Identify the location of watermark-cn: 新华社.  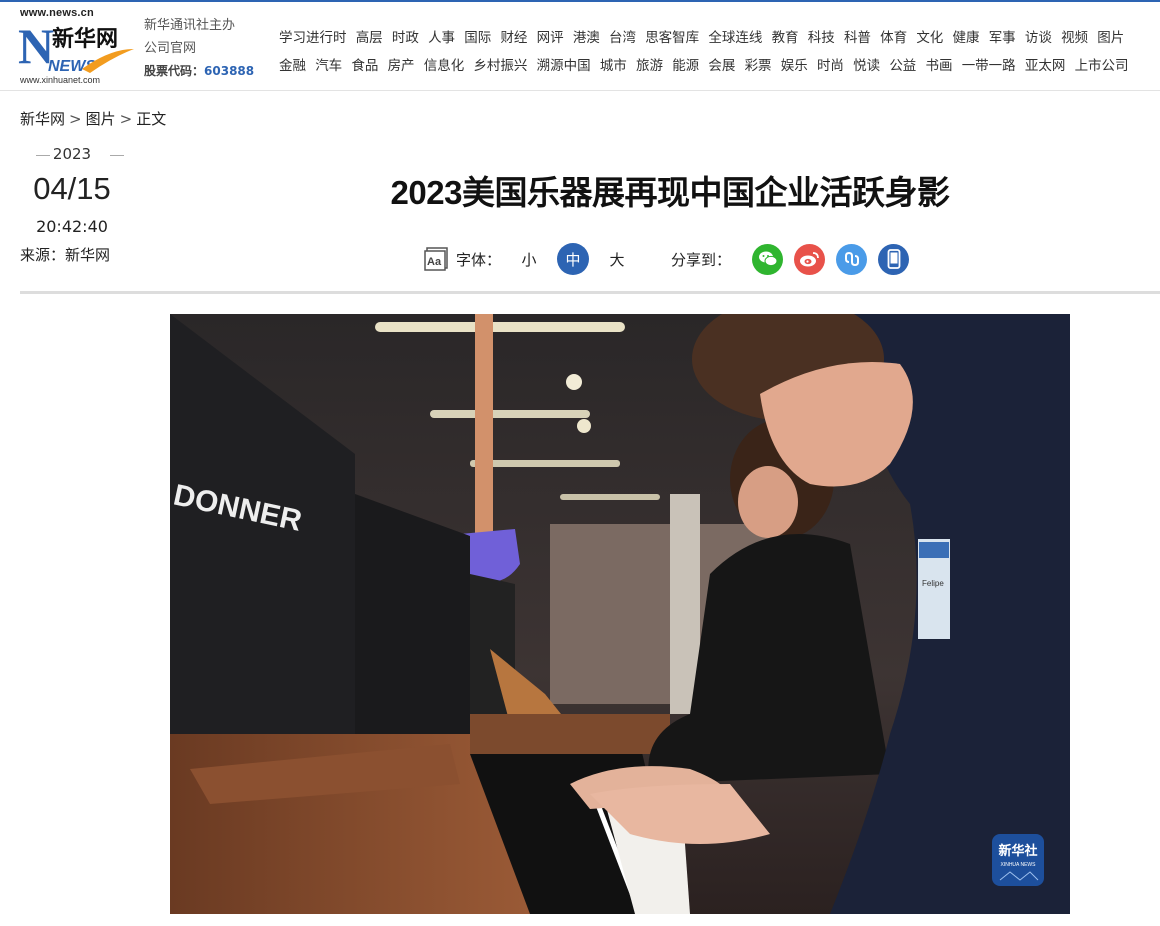
(1017, 851).